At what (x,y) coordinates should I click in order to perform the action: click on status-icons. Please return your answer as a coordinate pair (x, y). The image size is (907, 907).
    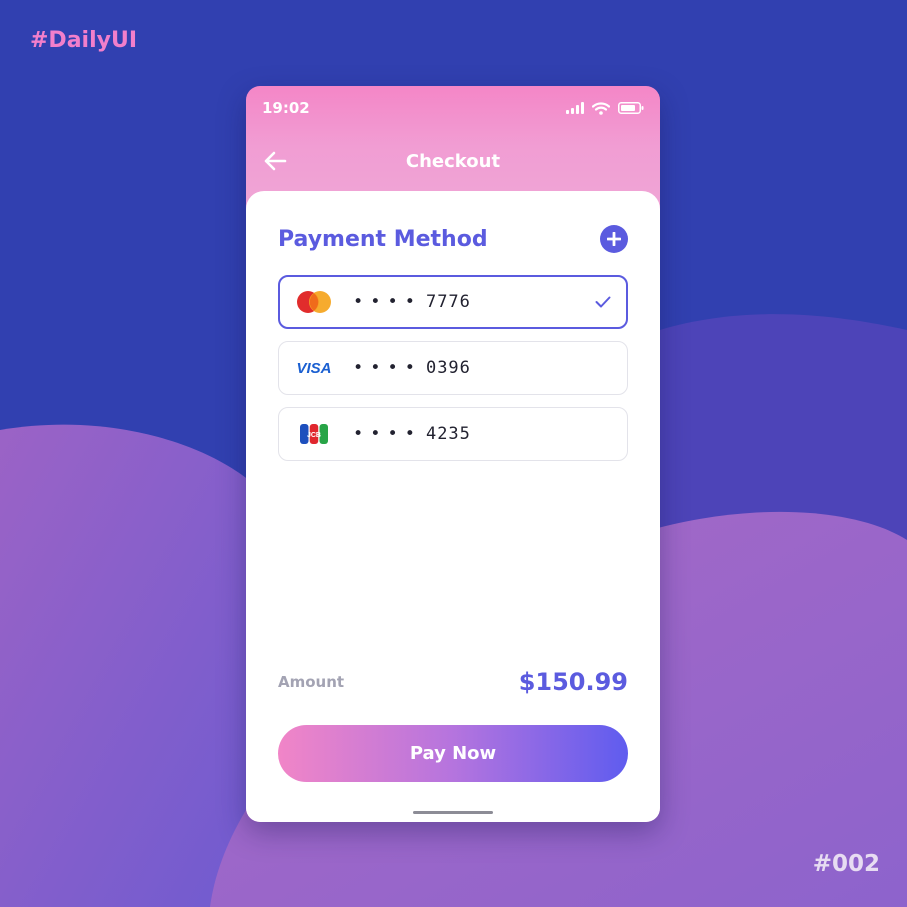
    Looking at the image, I should click on (605, 108).